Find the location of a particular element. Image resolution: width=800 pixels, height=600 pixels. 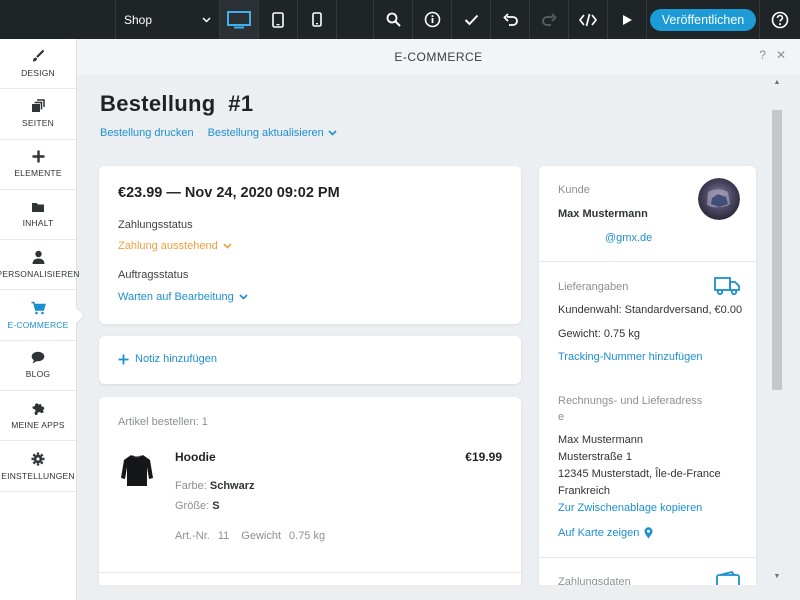

folder-icon is located at coordinates (38, 208).